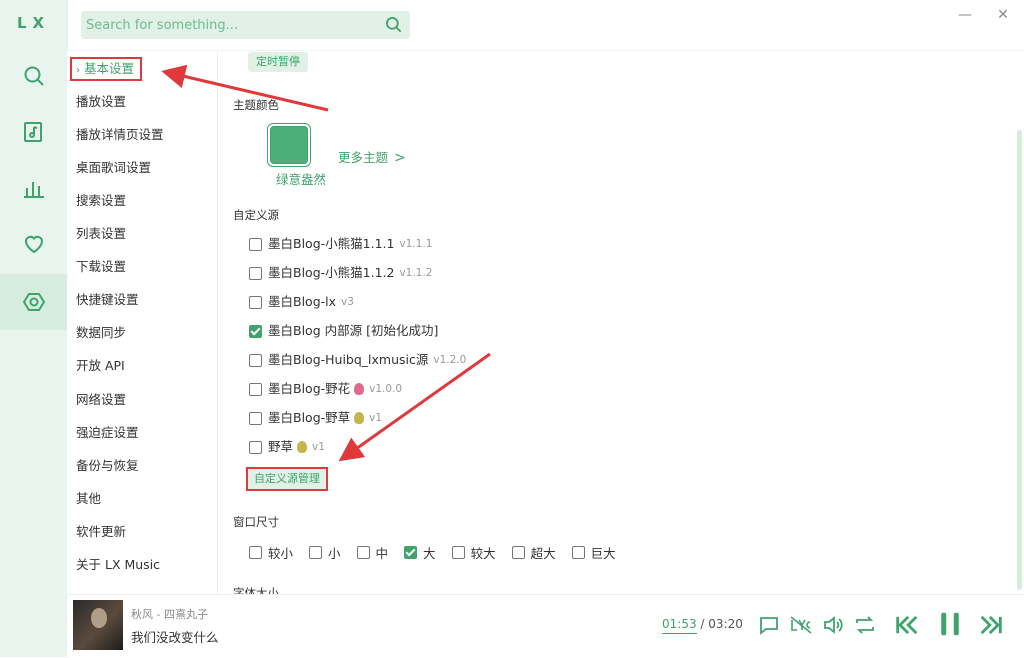  I want to click on music-note-icon, so click(32, 132).